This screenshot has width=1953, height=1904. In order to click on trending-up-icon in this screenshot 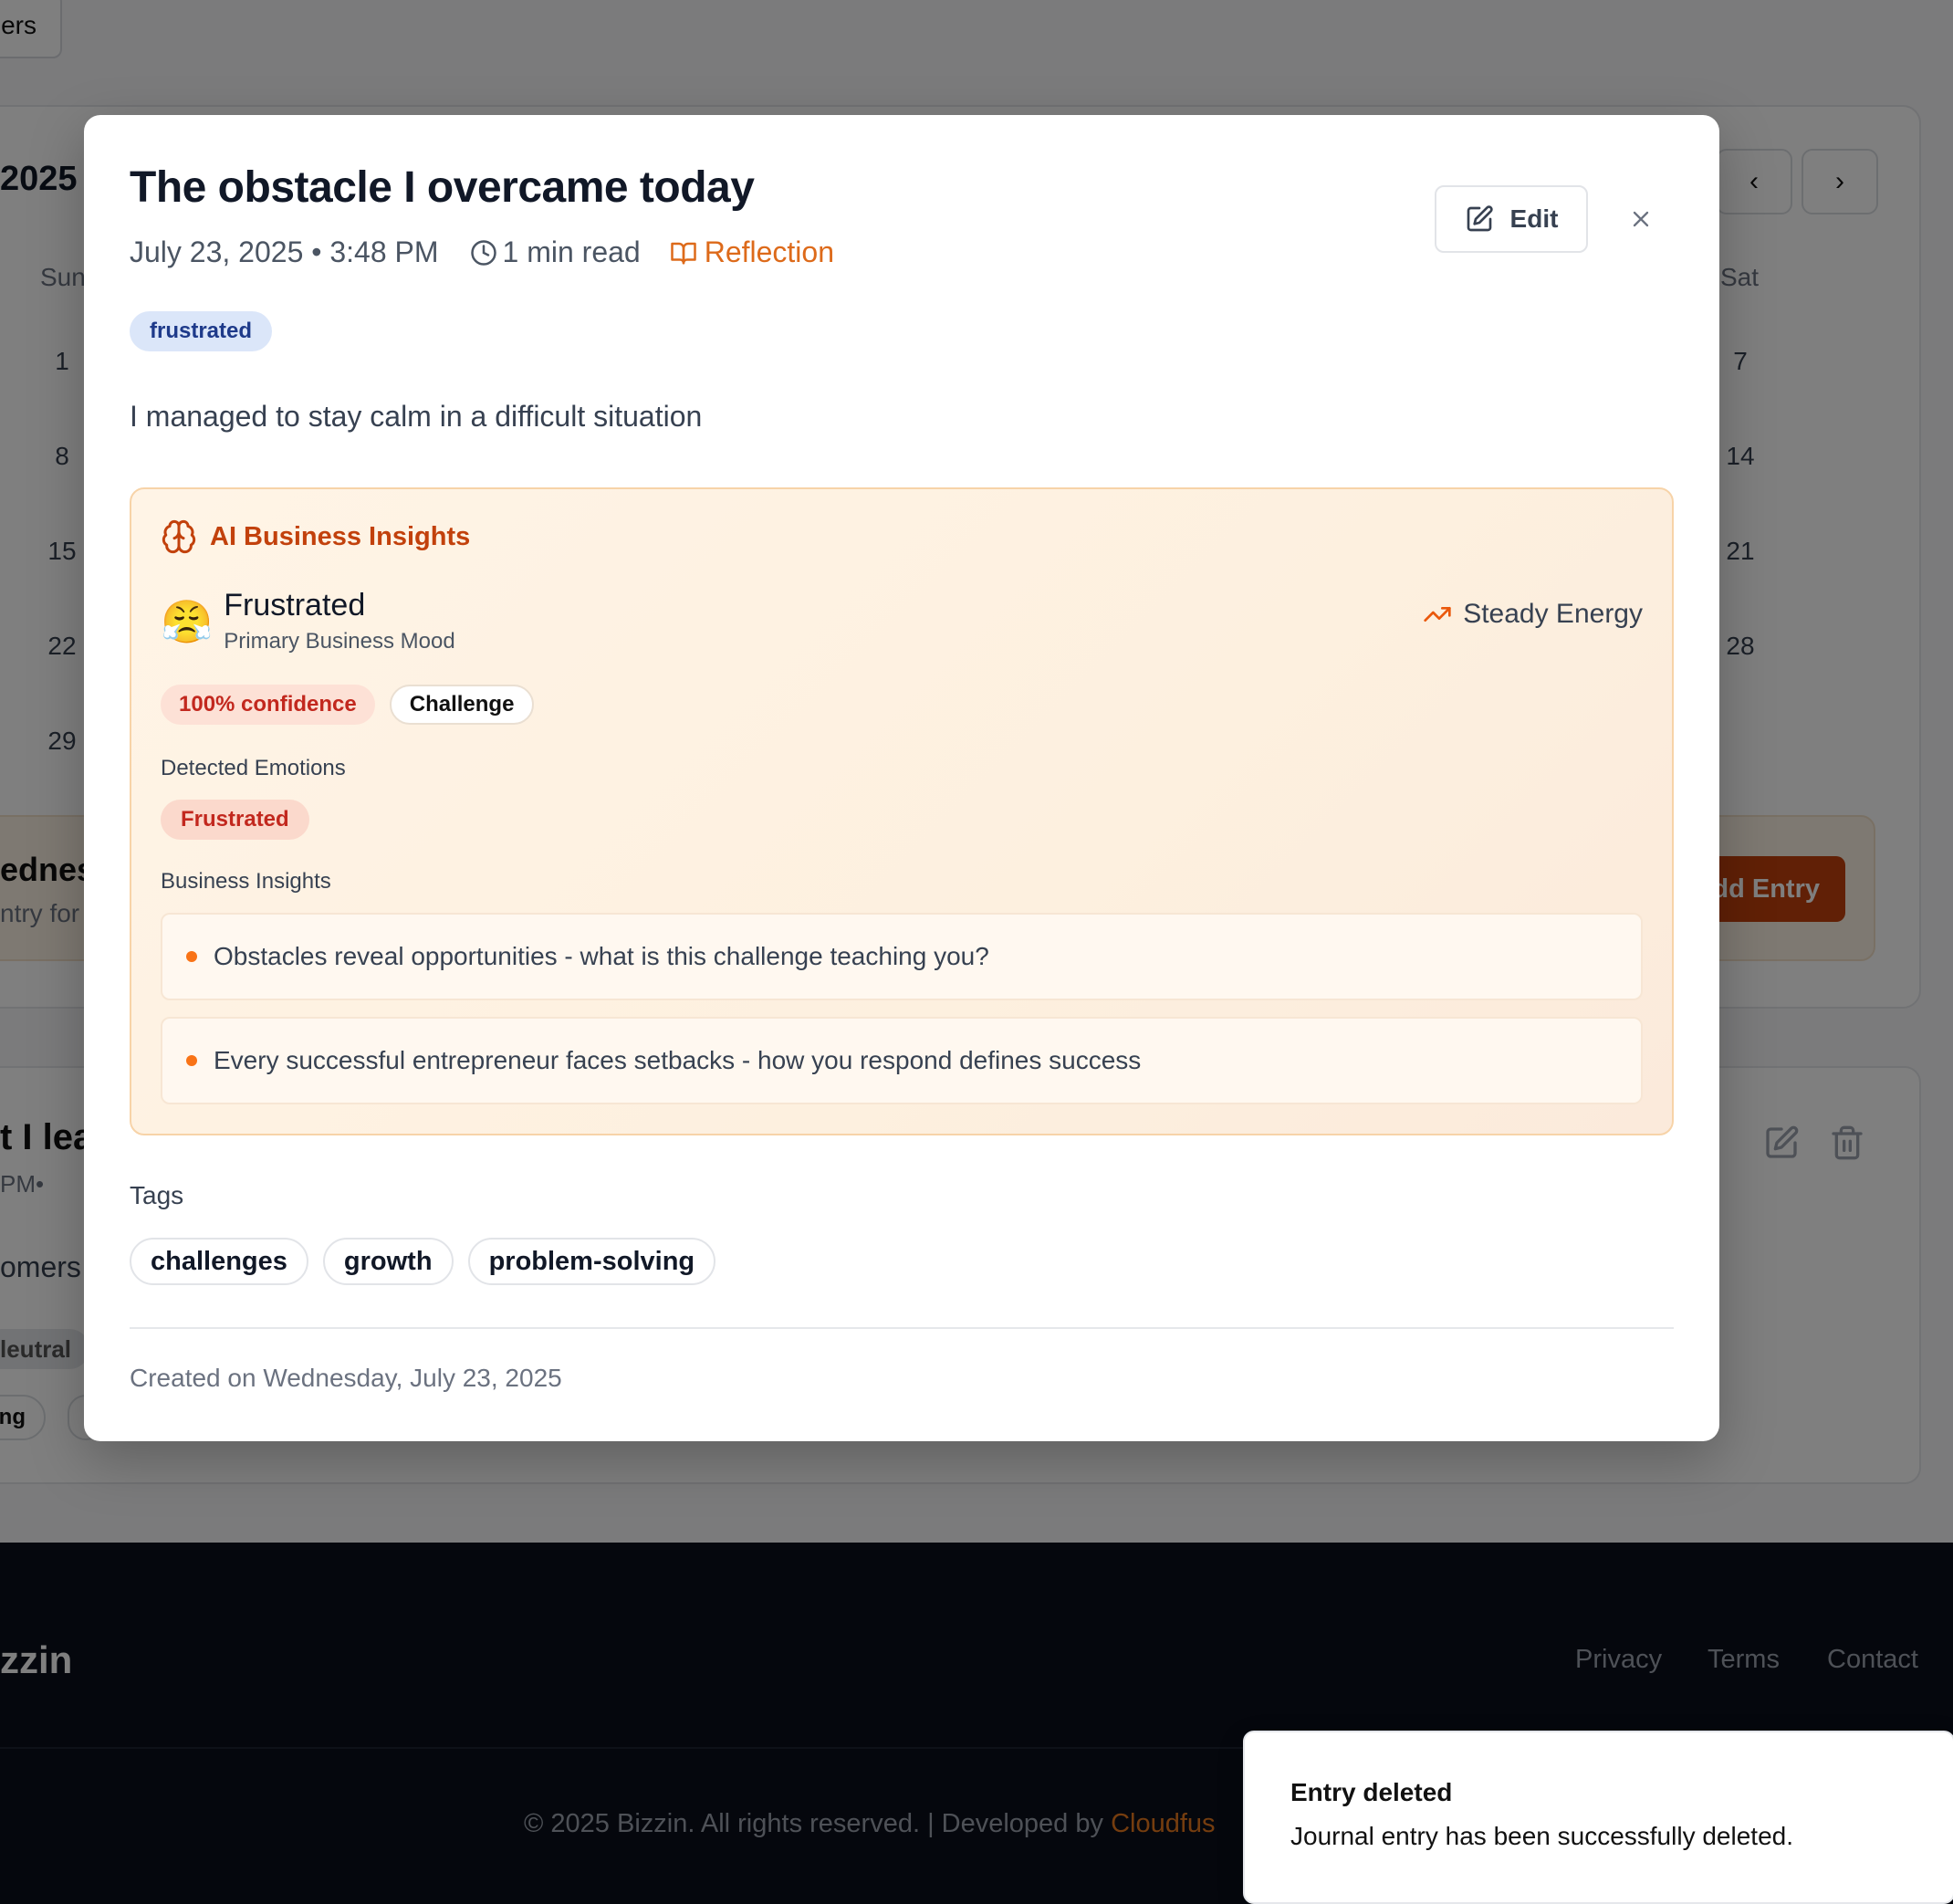, I will do `click(1437, 615)`.